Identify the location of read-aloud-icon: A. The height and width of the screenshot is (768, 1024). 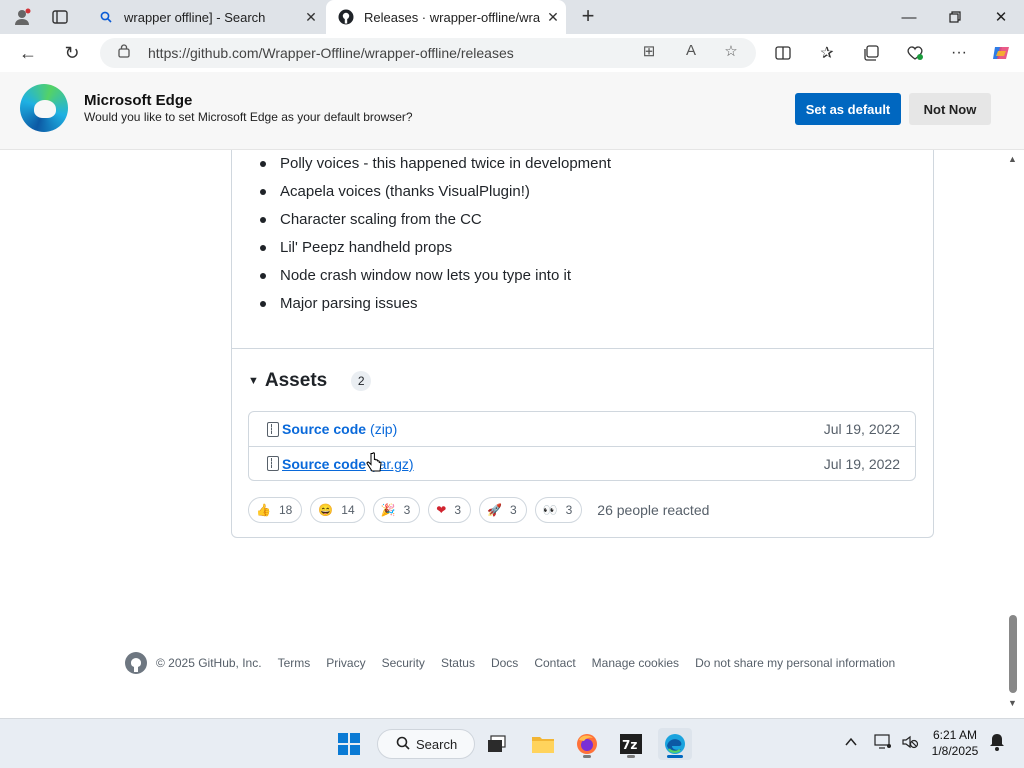
(691, 53).